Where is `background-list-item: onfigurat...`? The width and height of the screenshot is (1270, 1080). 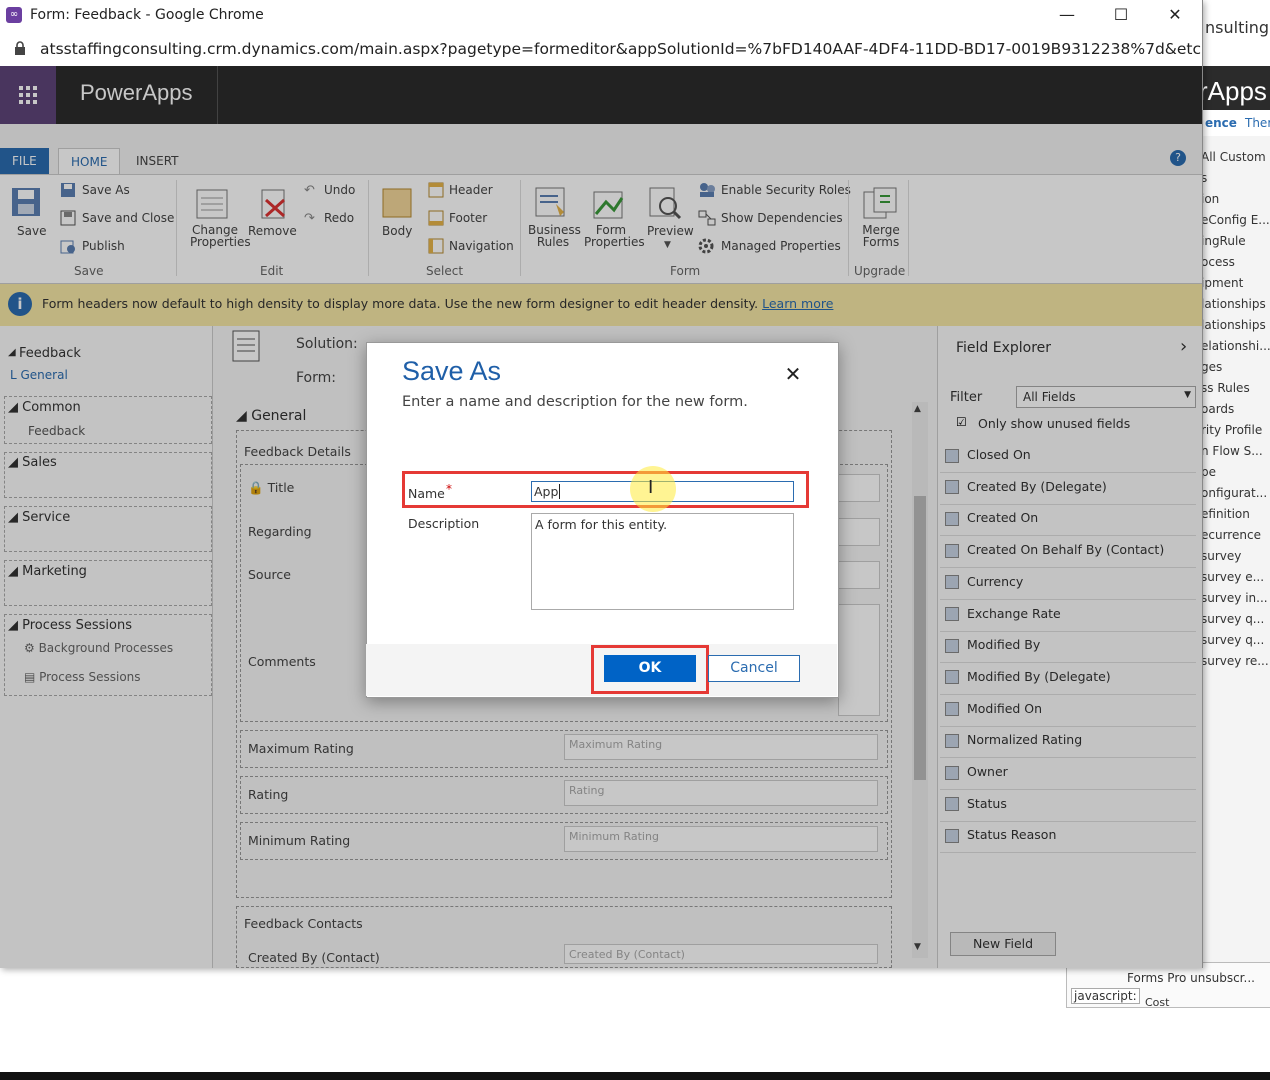
background-list-item: onfigurat... is located at coordinates (1234, 493).